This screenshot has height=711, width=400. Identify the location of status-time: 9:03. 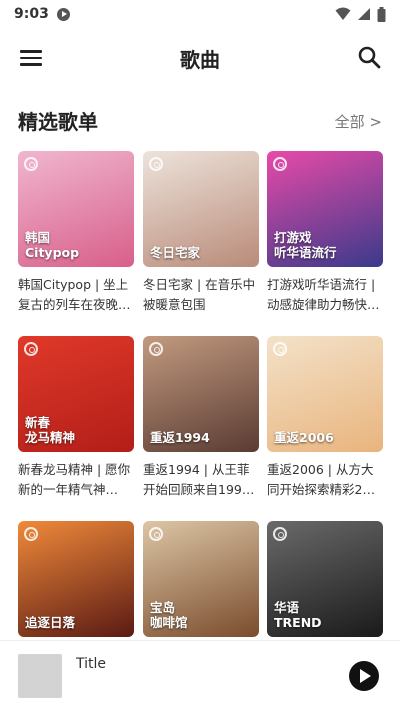
(31, 14).